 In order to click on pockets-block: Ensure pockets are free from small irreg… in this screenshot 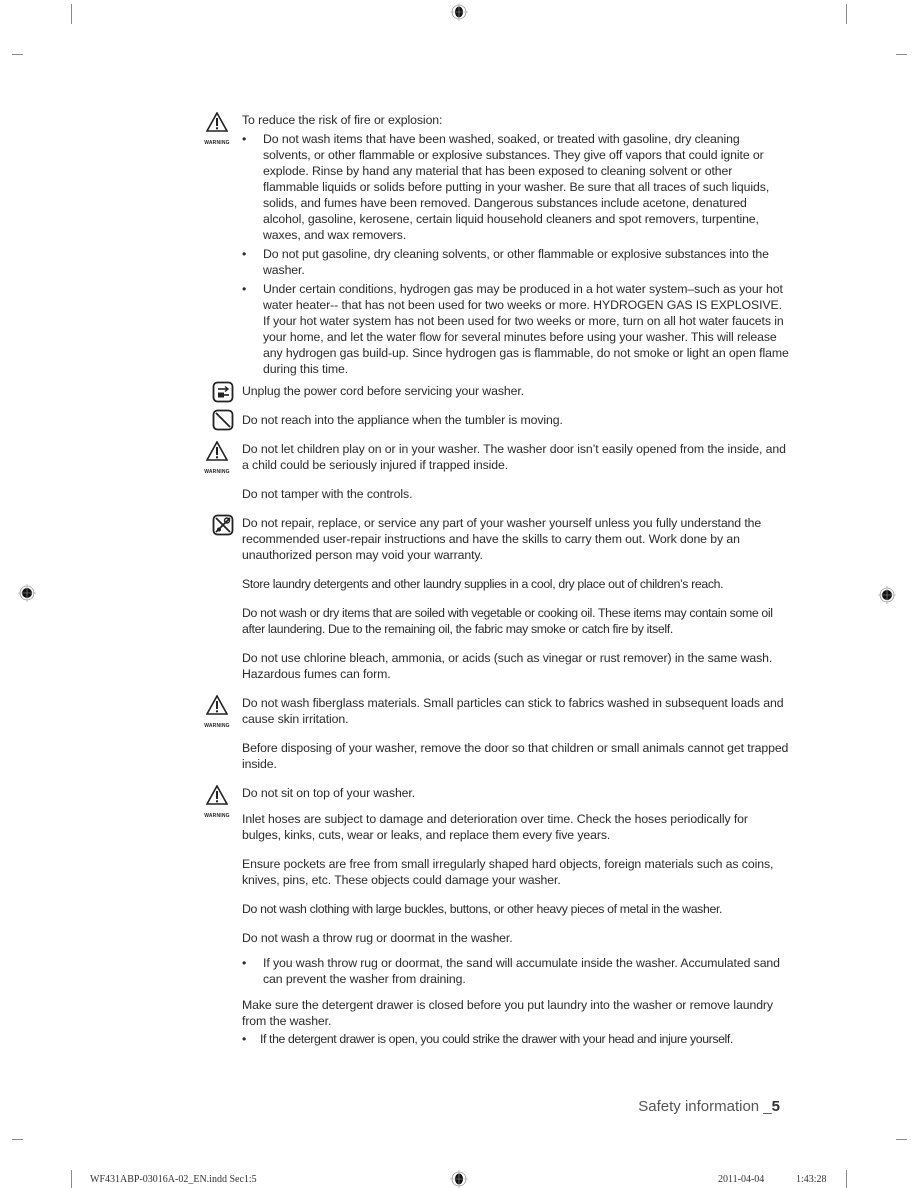, I will do `click(490, 872)`.